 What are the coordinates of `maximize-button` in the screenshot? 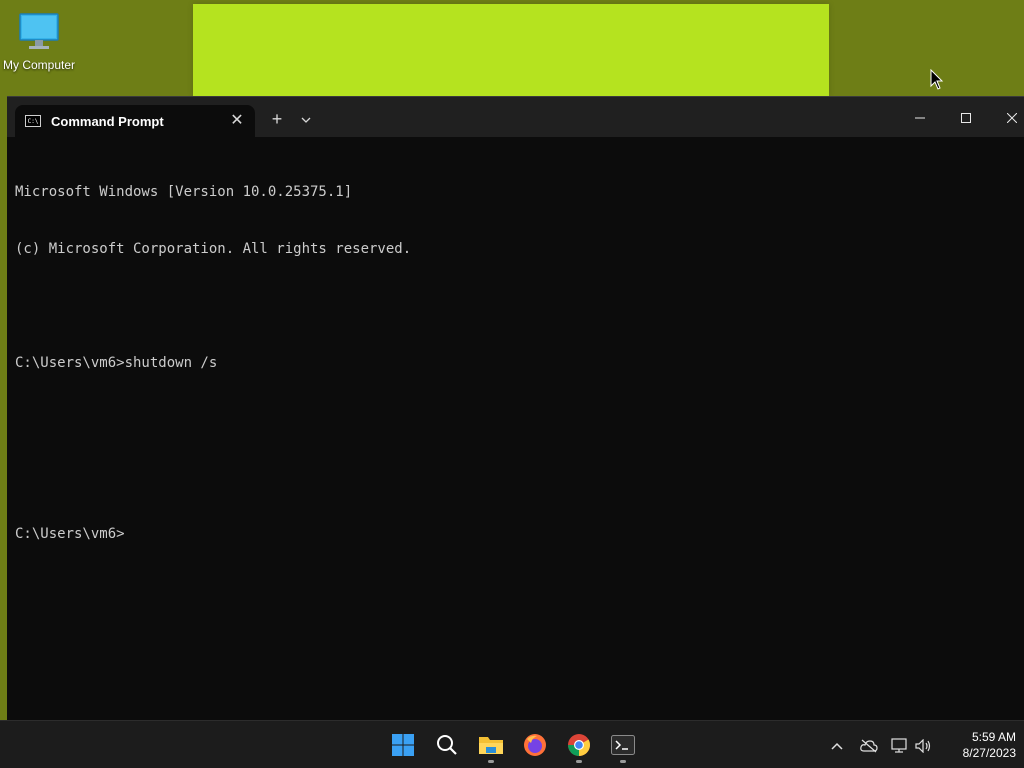 It's located at (966, 117).